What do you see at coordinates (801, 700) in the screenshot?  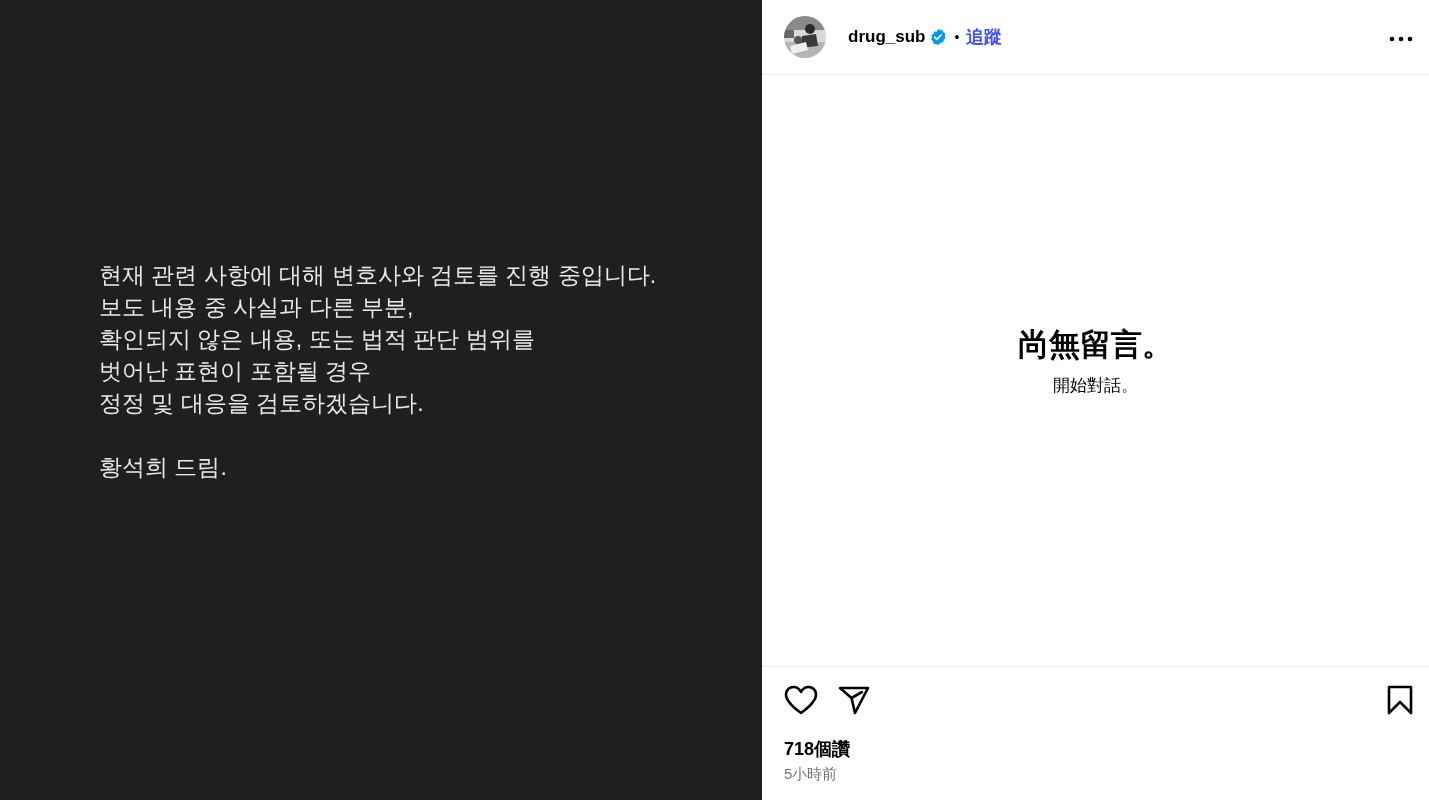 I see `like-heart-icon` at bounding box center [801, 700].